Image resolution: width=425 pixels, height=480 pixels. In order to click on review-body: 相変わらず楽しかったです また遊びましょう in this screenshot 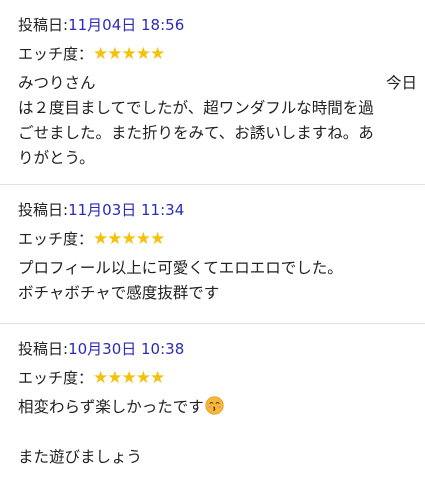, I will do `click(217, 432)`.